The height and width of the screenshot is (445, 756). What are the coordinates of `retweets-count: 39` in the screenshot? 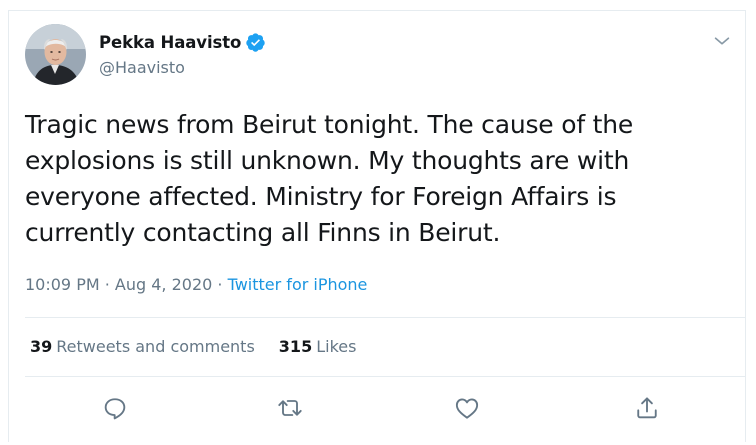 It's located at (41, 346).